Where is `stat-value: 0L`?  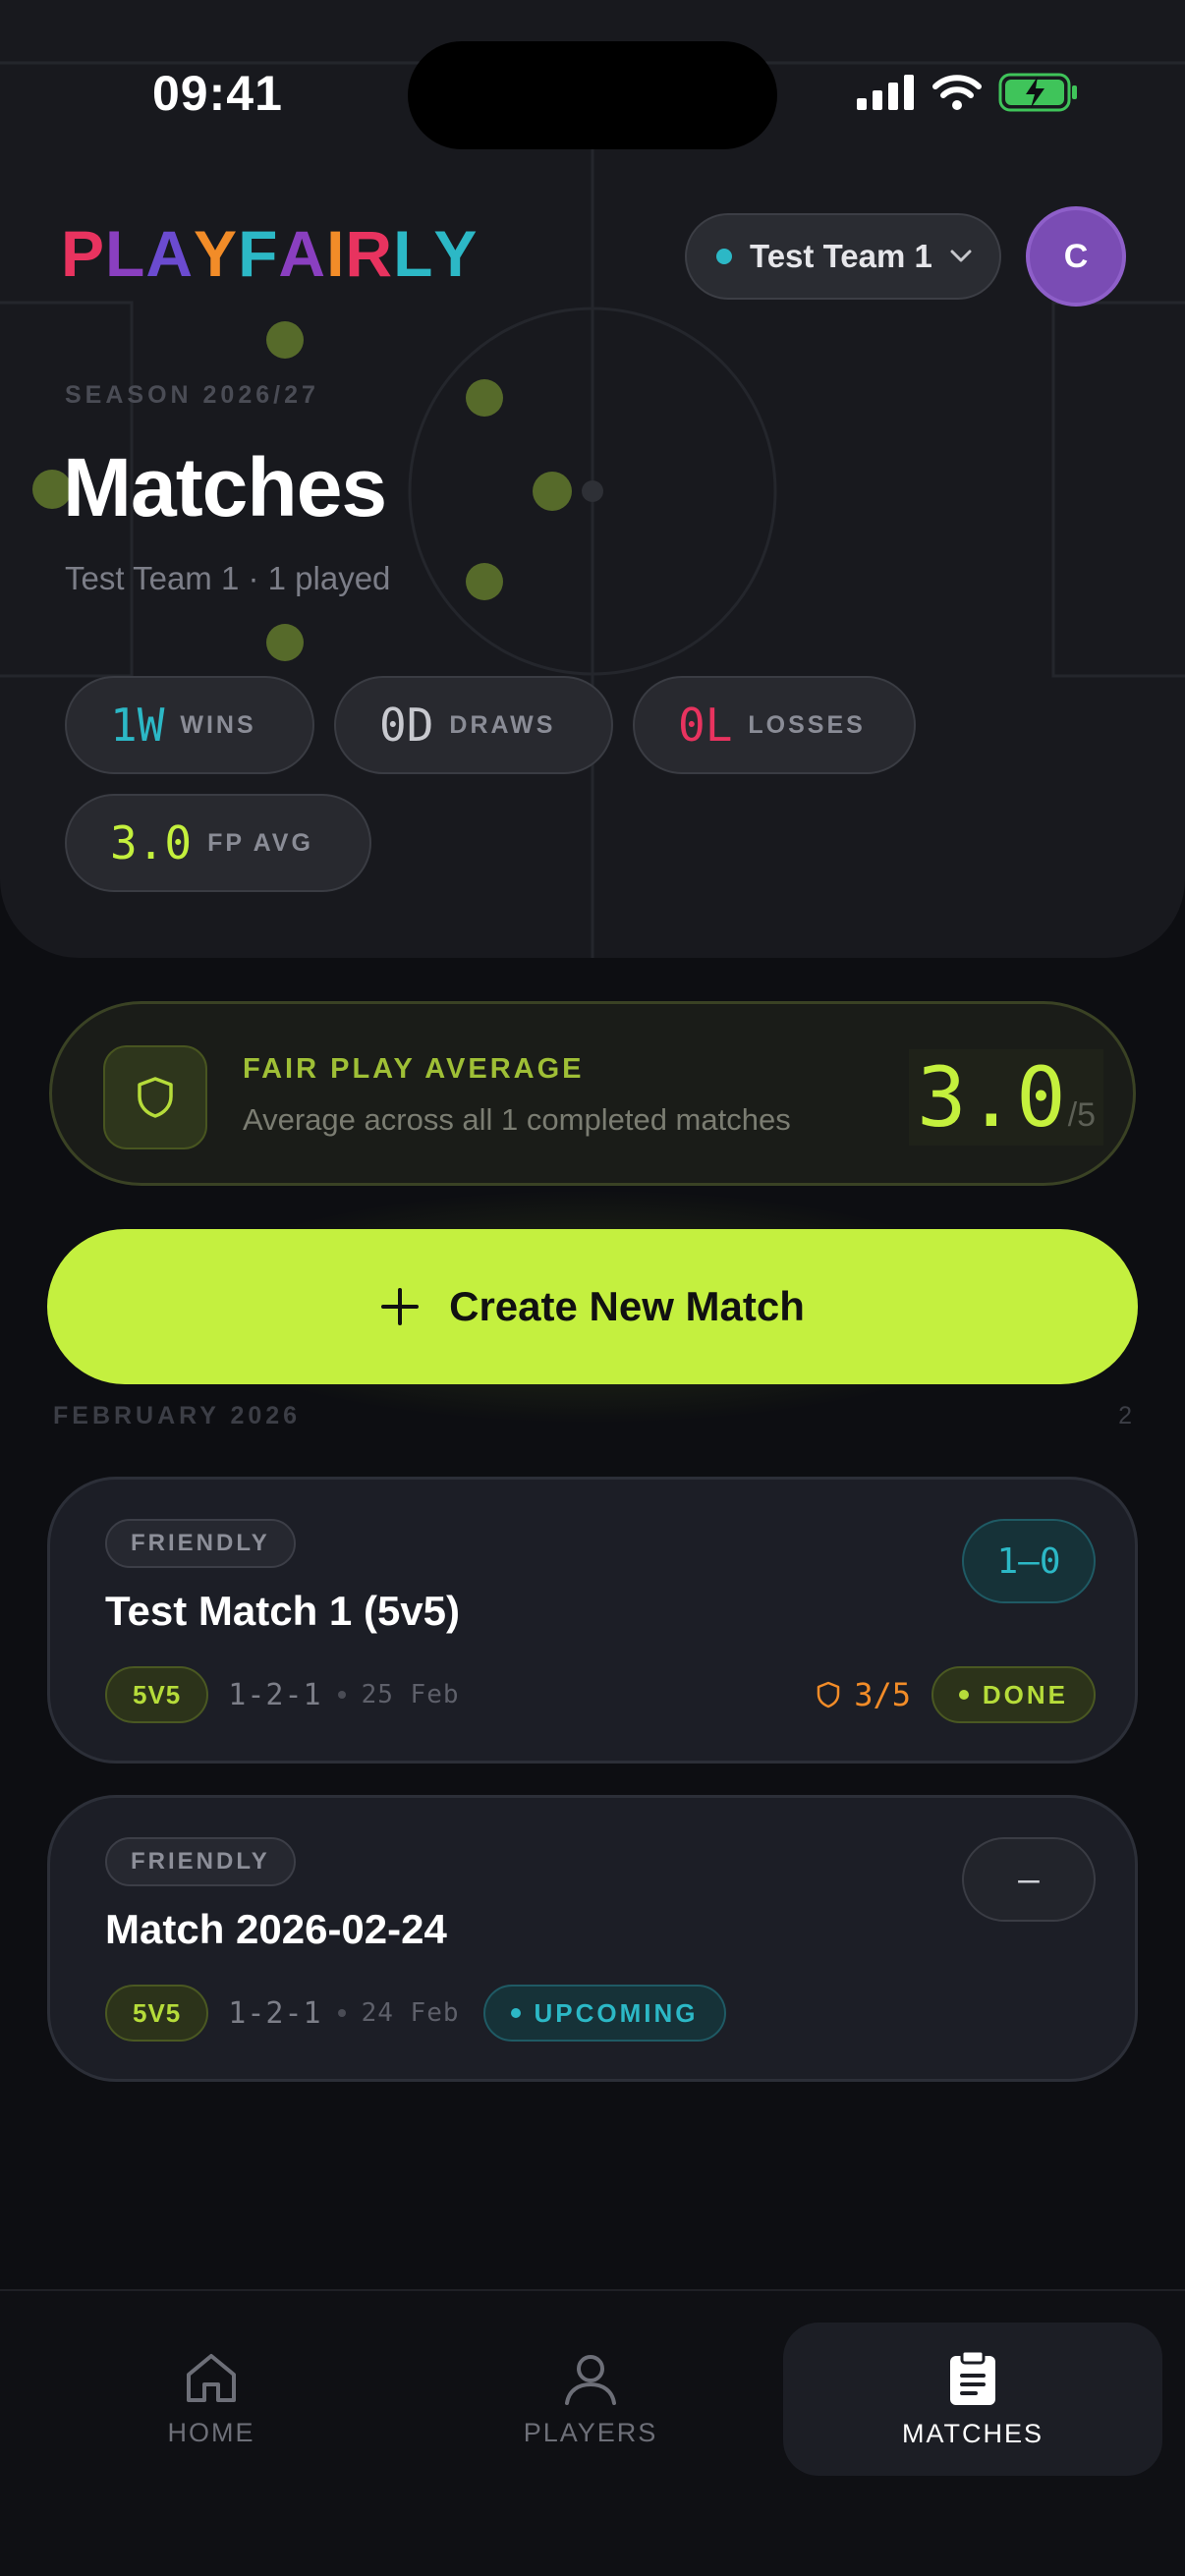
stat-value: 0L is located at coordinates (706, 725).